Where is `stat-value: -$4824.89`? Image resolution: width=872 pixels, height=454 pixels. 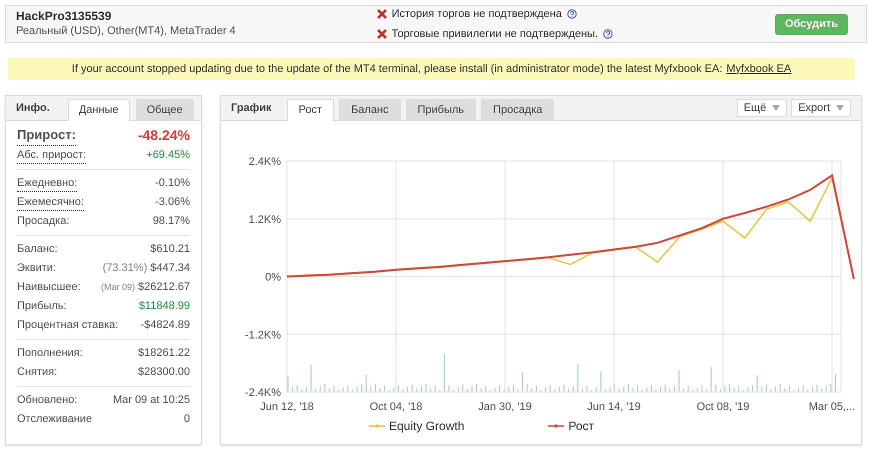
stat-value: -$4824.89 is located at coordinates (165, 326).